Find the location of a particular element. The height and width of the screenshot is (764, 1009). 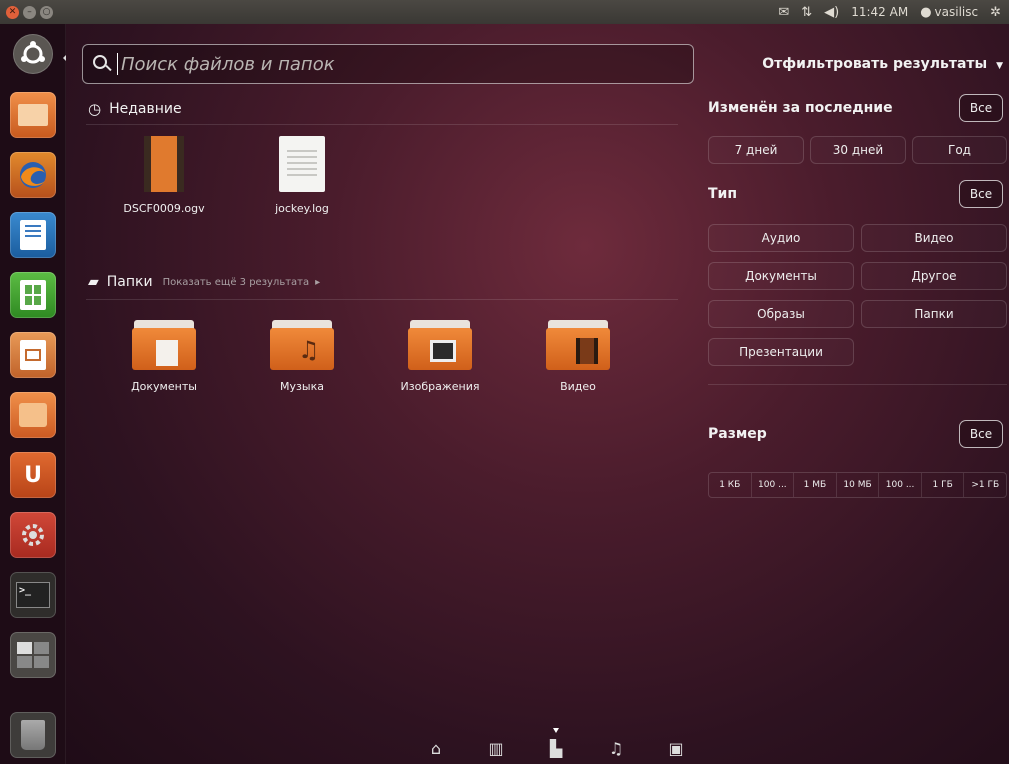

search-box is located at coordinates (388, 64).